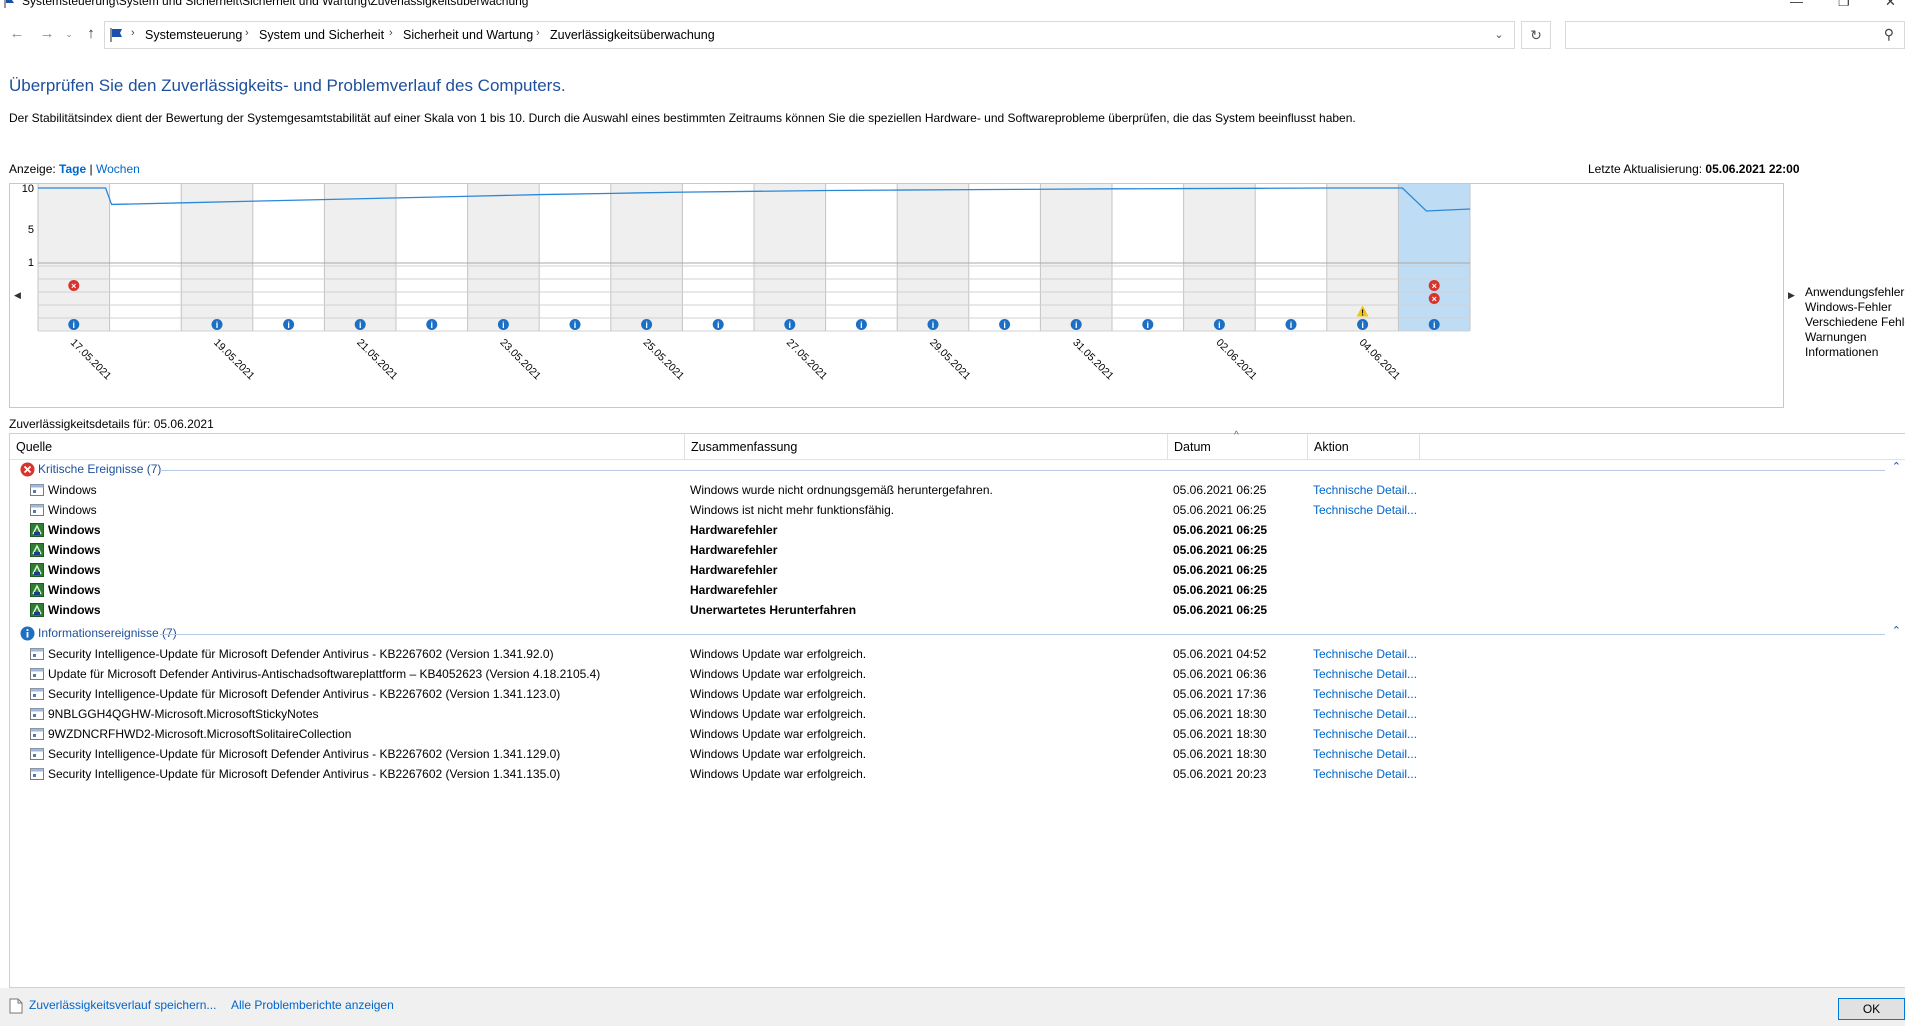  I want to click on event-summary: Hardwarefehler, so click(734, 570).